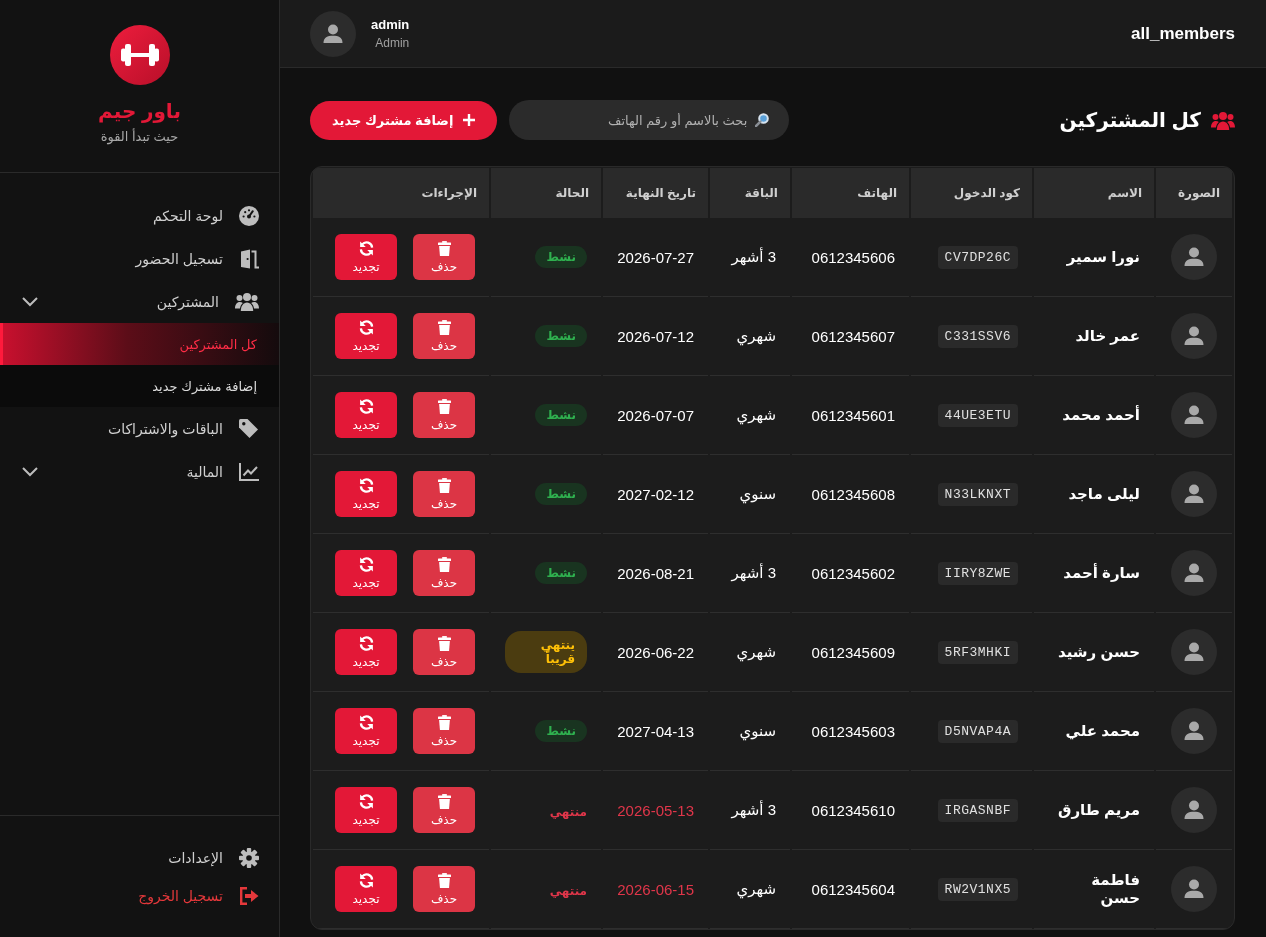  What do you see at coordinates (655, 573) in the screenshot?
I see `end-date: 2026-08-21` at bounding box center [655, 573].